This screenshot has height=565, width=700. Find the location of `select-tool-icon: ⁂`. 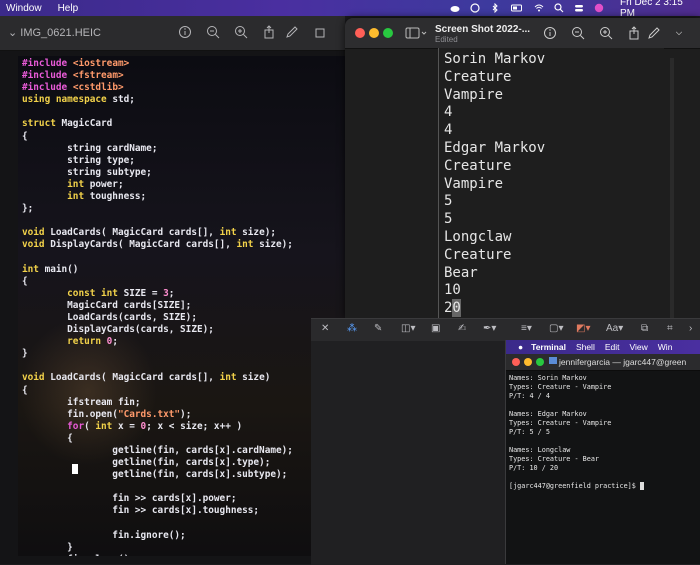

select-tool-icon: ⁂ is located at coordinates (352, 328).